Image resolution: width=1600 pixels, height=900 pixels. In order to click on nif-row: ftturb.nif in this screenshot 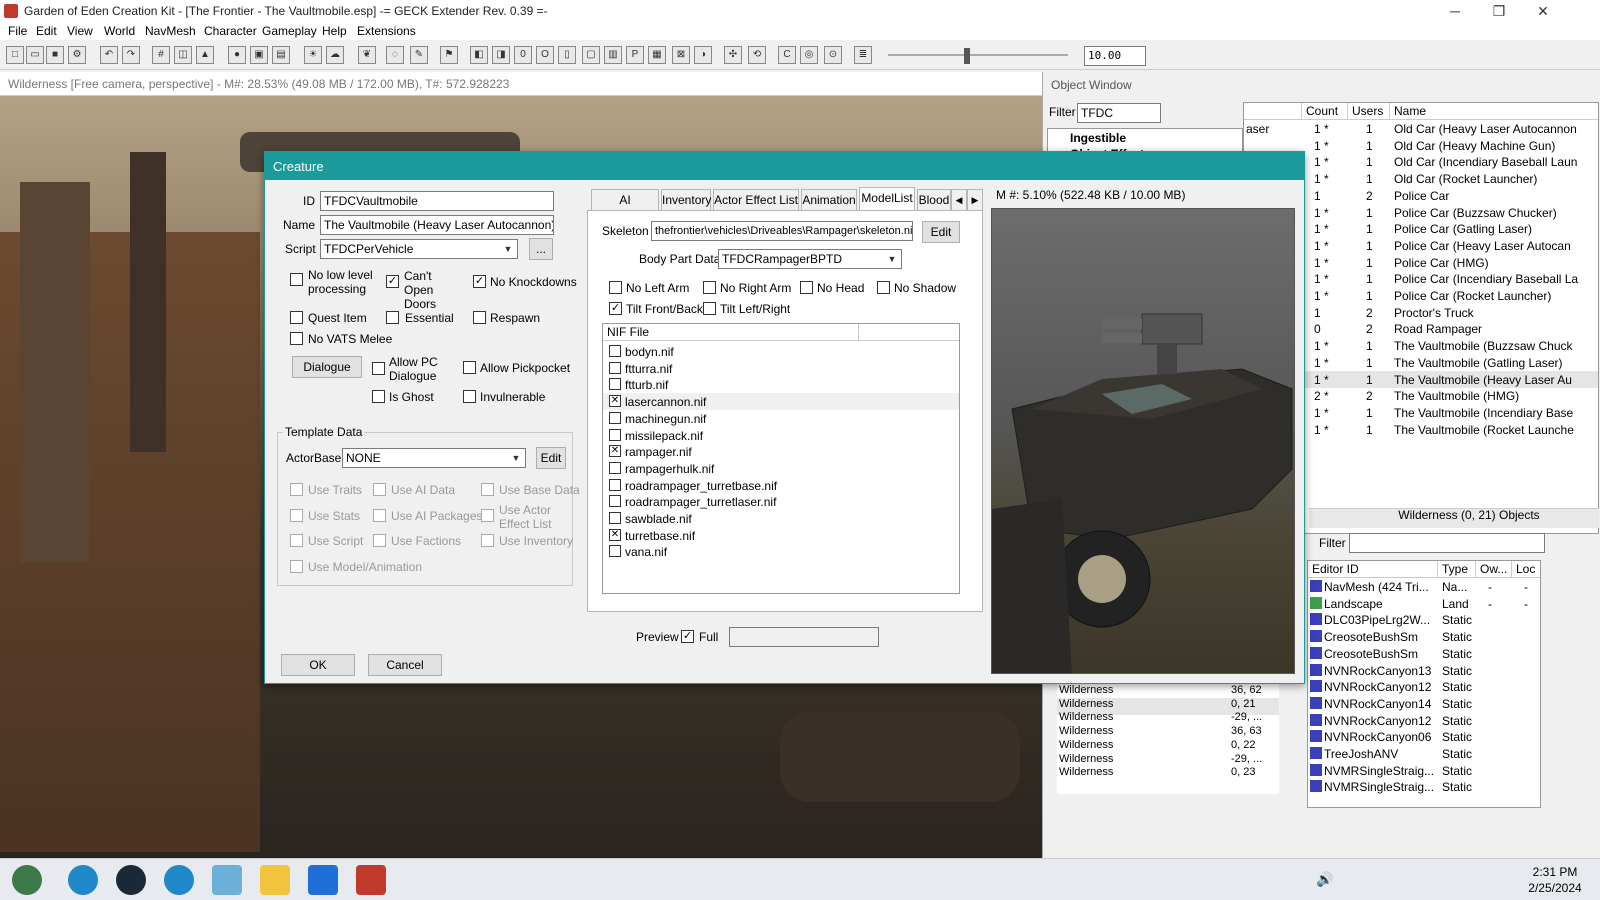, I will do `click(781, 384)`.